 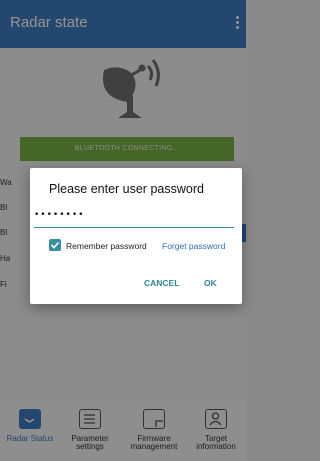 What do you see at coordinates (126, 189) in the screenshot?
I see `dialog-title: Please enter user password` at bounding box center [126, 189].